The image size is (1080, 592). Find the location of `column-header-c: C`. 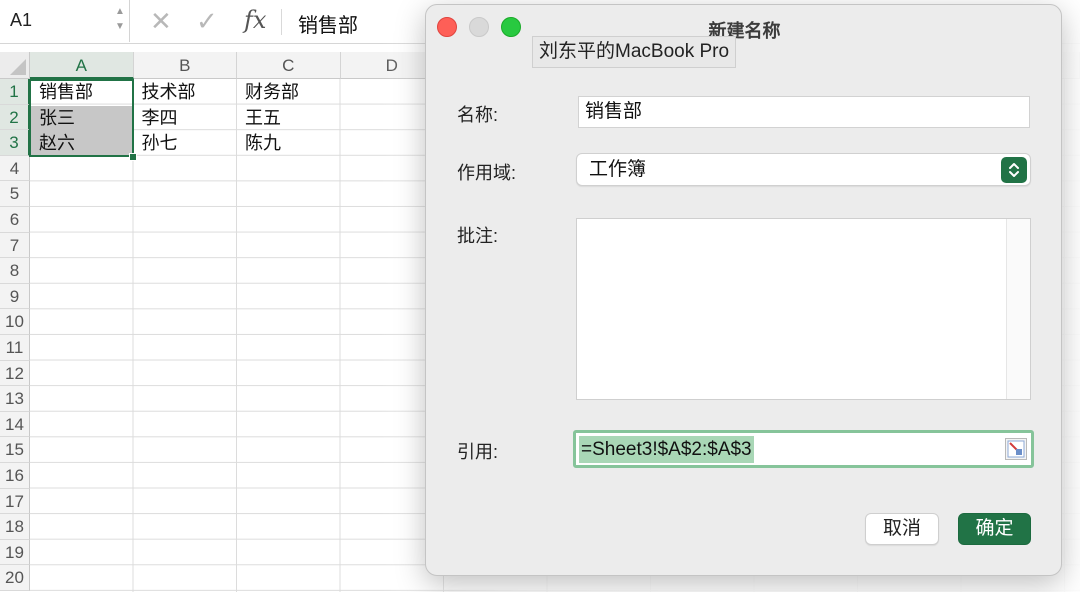

column-header-c: C is located at coordinates (289, 65).